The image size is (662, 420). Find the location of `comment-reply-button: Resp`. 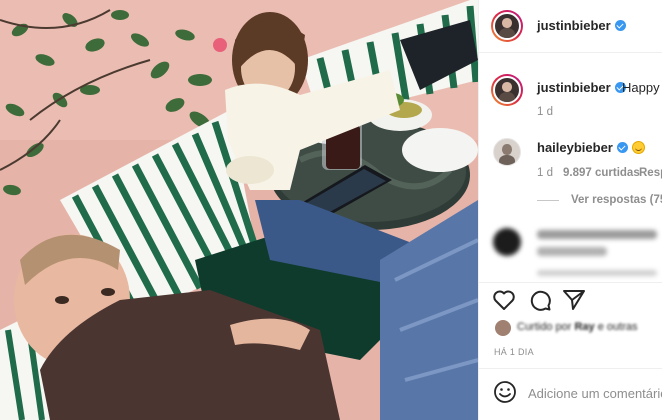

comment-reply-button: Resp is located at coordinates (650, 173).